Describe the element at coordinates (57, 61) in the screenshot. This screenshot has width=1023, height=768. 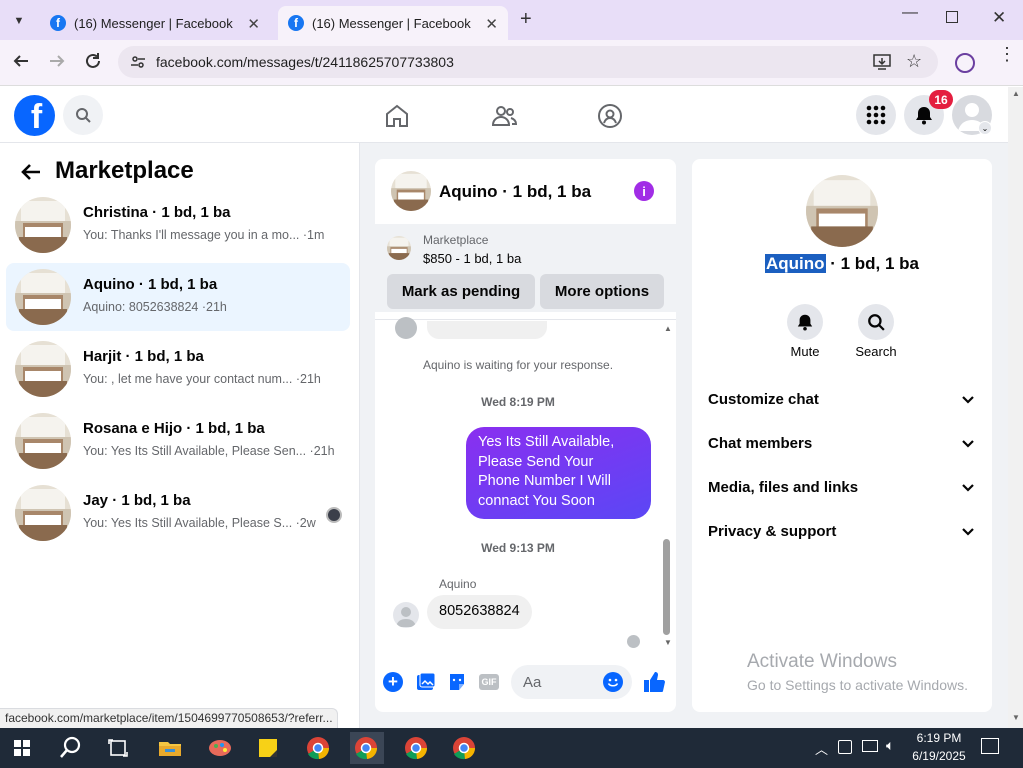
I see `forward-icon` at that location.